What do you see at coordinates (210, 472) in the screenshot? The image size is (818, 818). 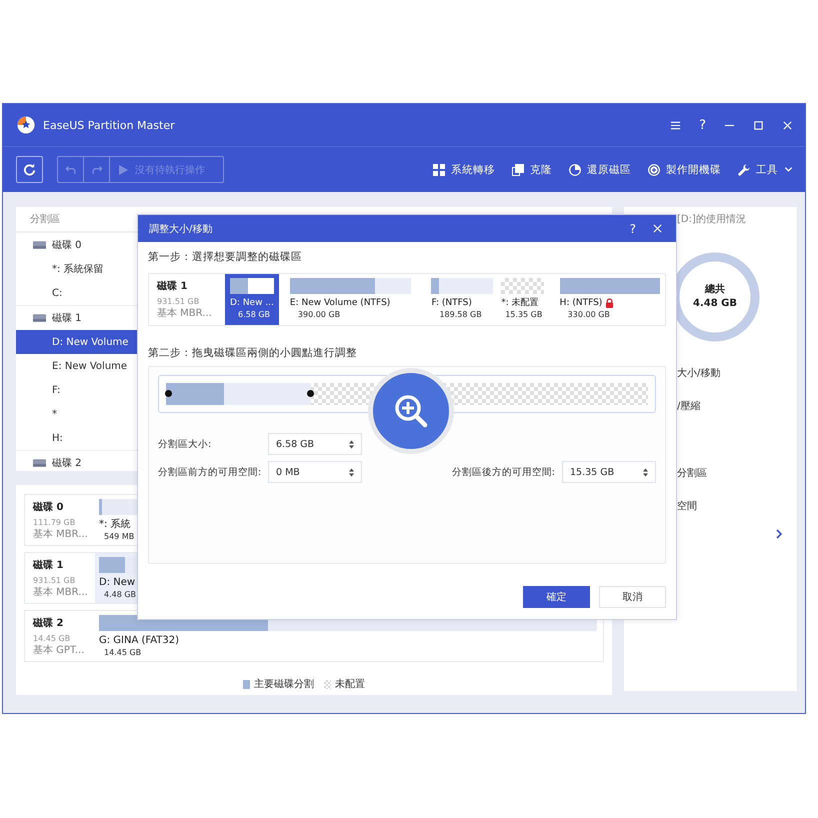 I see `field-label: 分割區前方的可用空間:` at bounding box center [210, 472].